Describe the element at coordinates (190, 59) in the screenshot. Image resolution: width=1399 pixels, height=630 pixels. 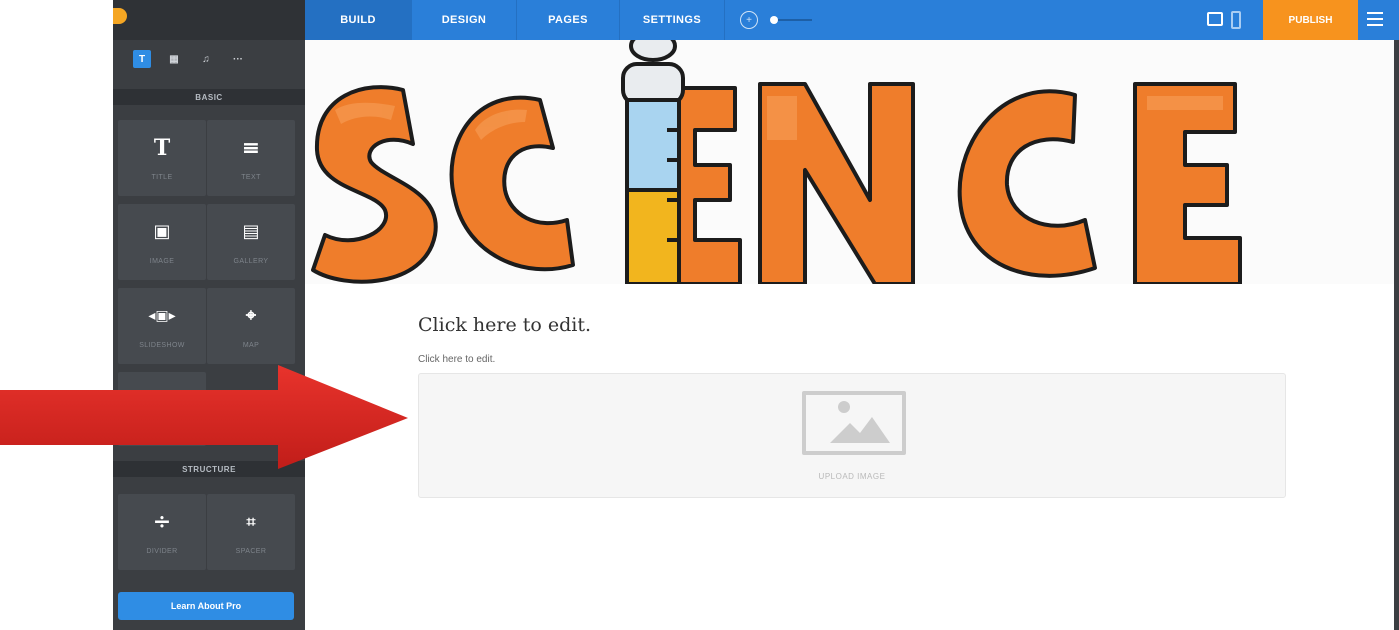
I see `sidebar-mode-tabs: T ▦ ♫ ···` at that location.